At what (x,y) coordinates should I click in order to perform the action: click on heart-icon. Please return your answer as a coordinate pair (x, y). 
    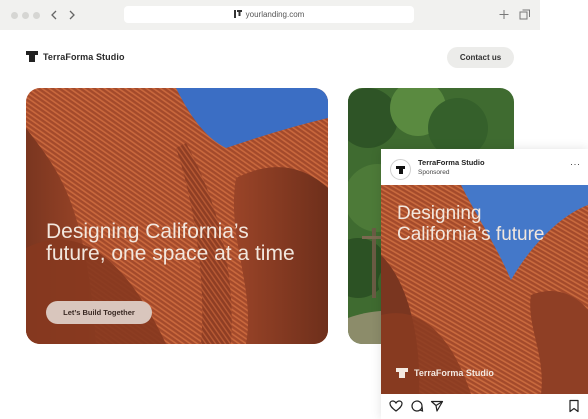
    Looking at the image, I should click on (396, 406).